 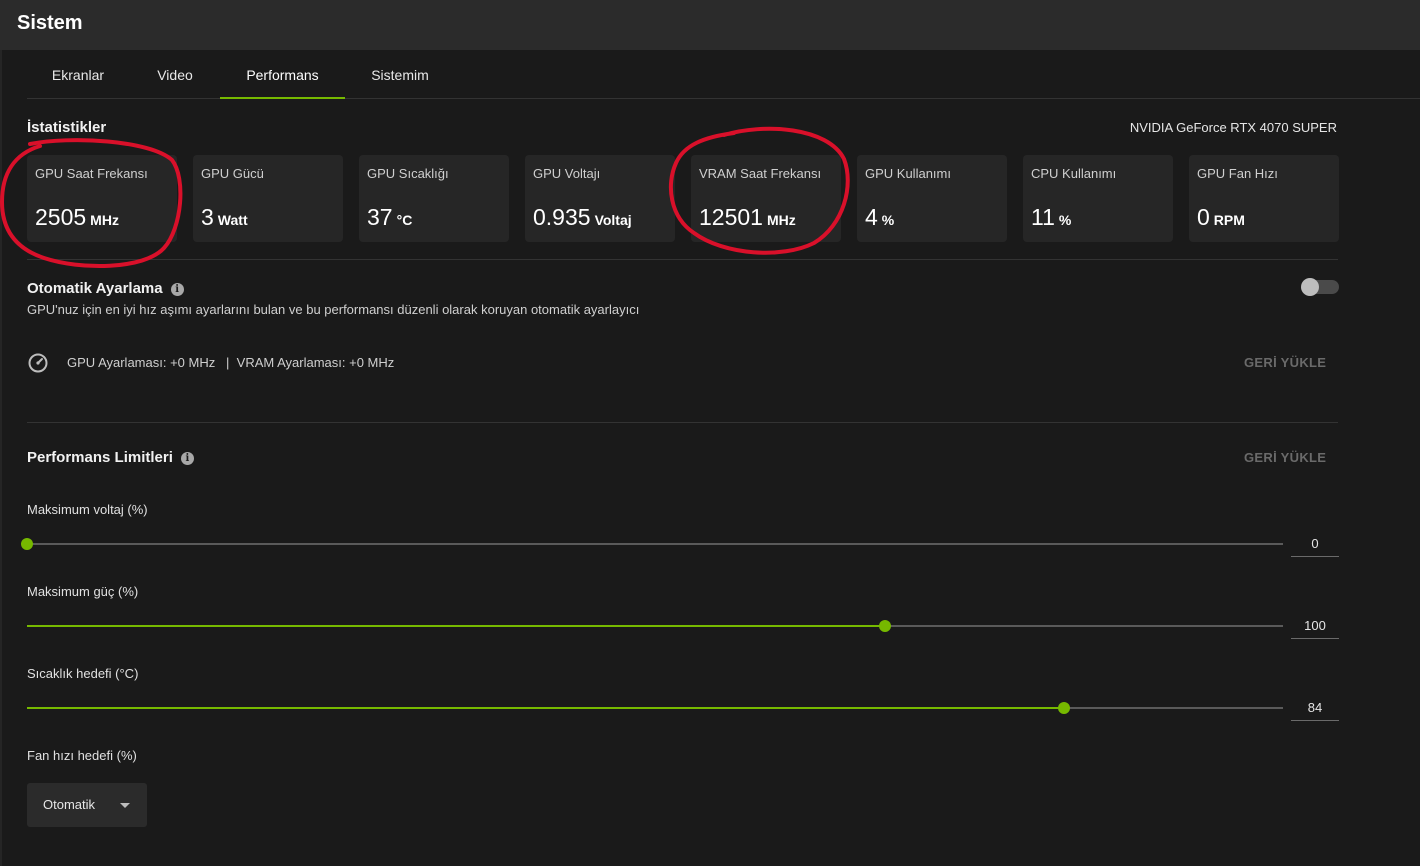 I want to click on stat-unit: Voltaj, so click(x=613, y=220).